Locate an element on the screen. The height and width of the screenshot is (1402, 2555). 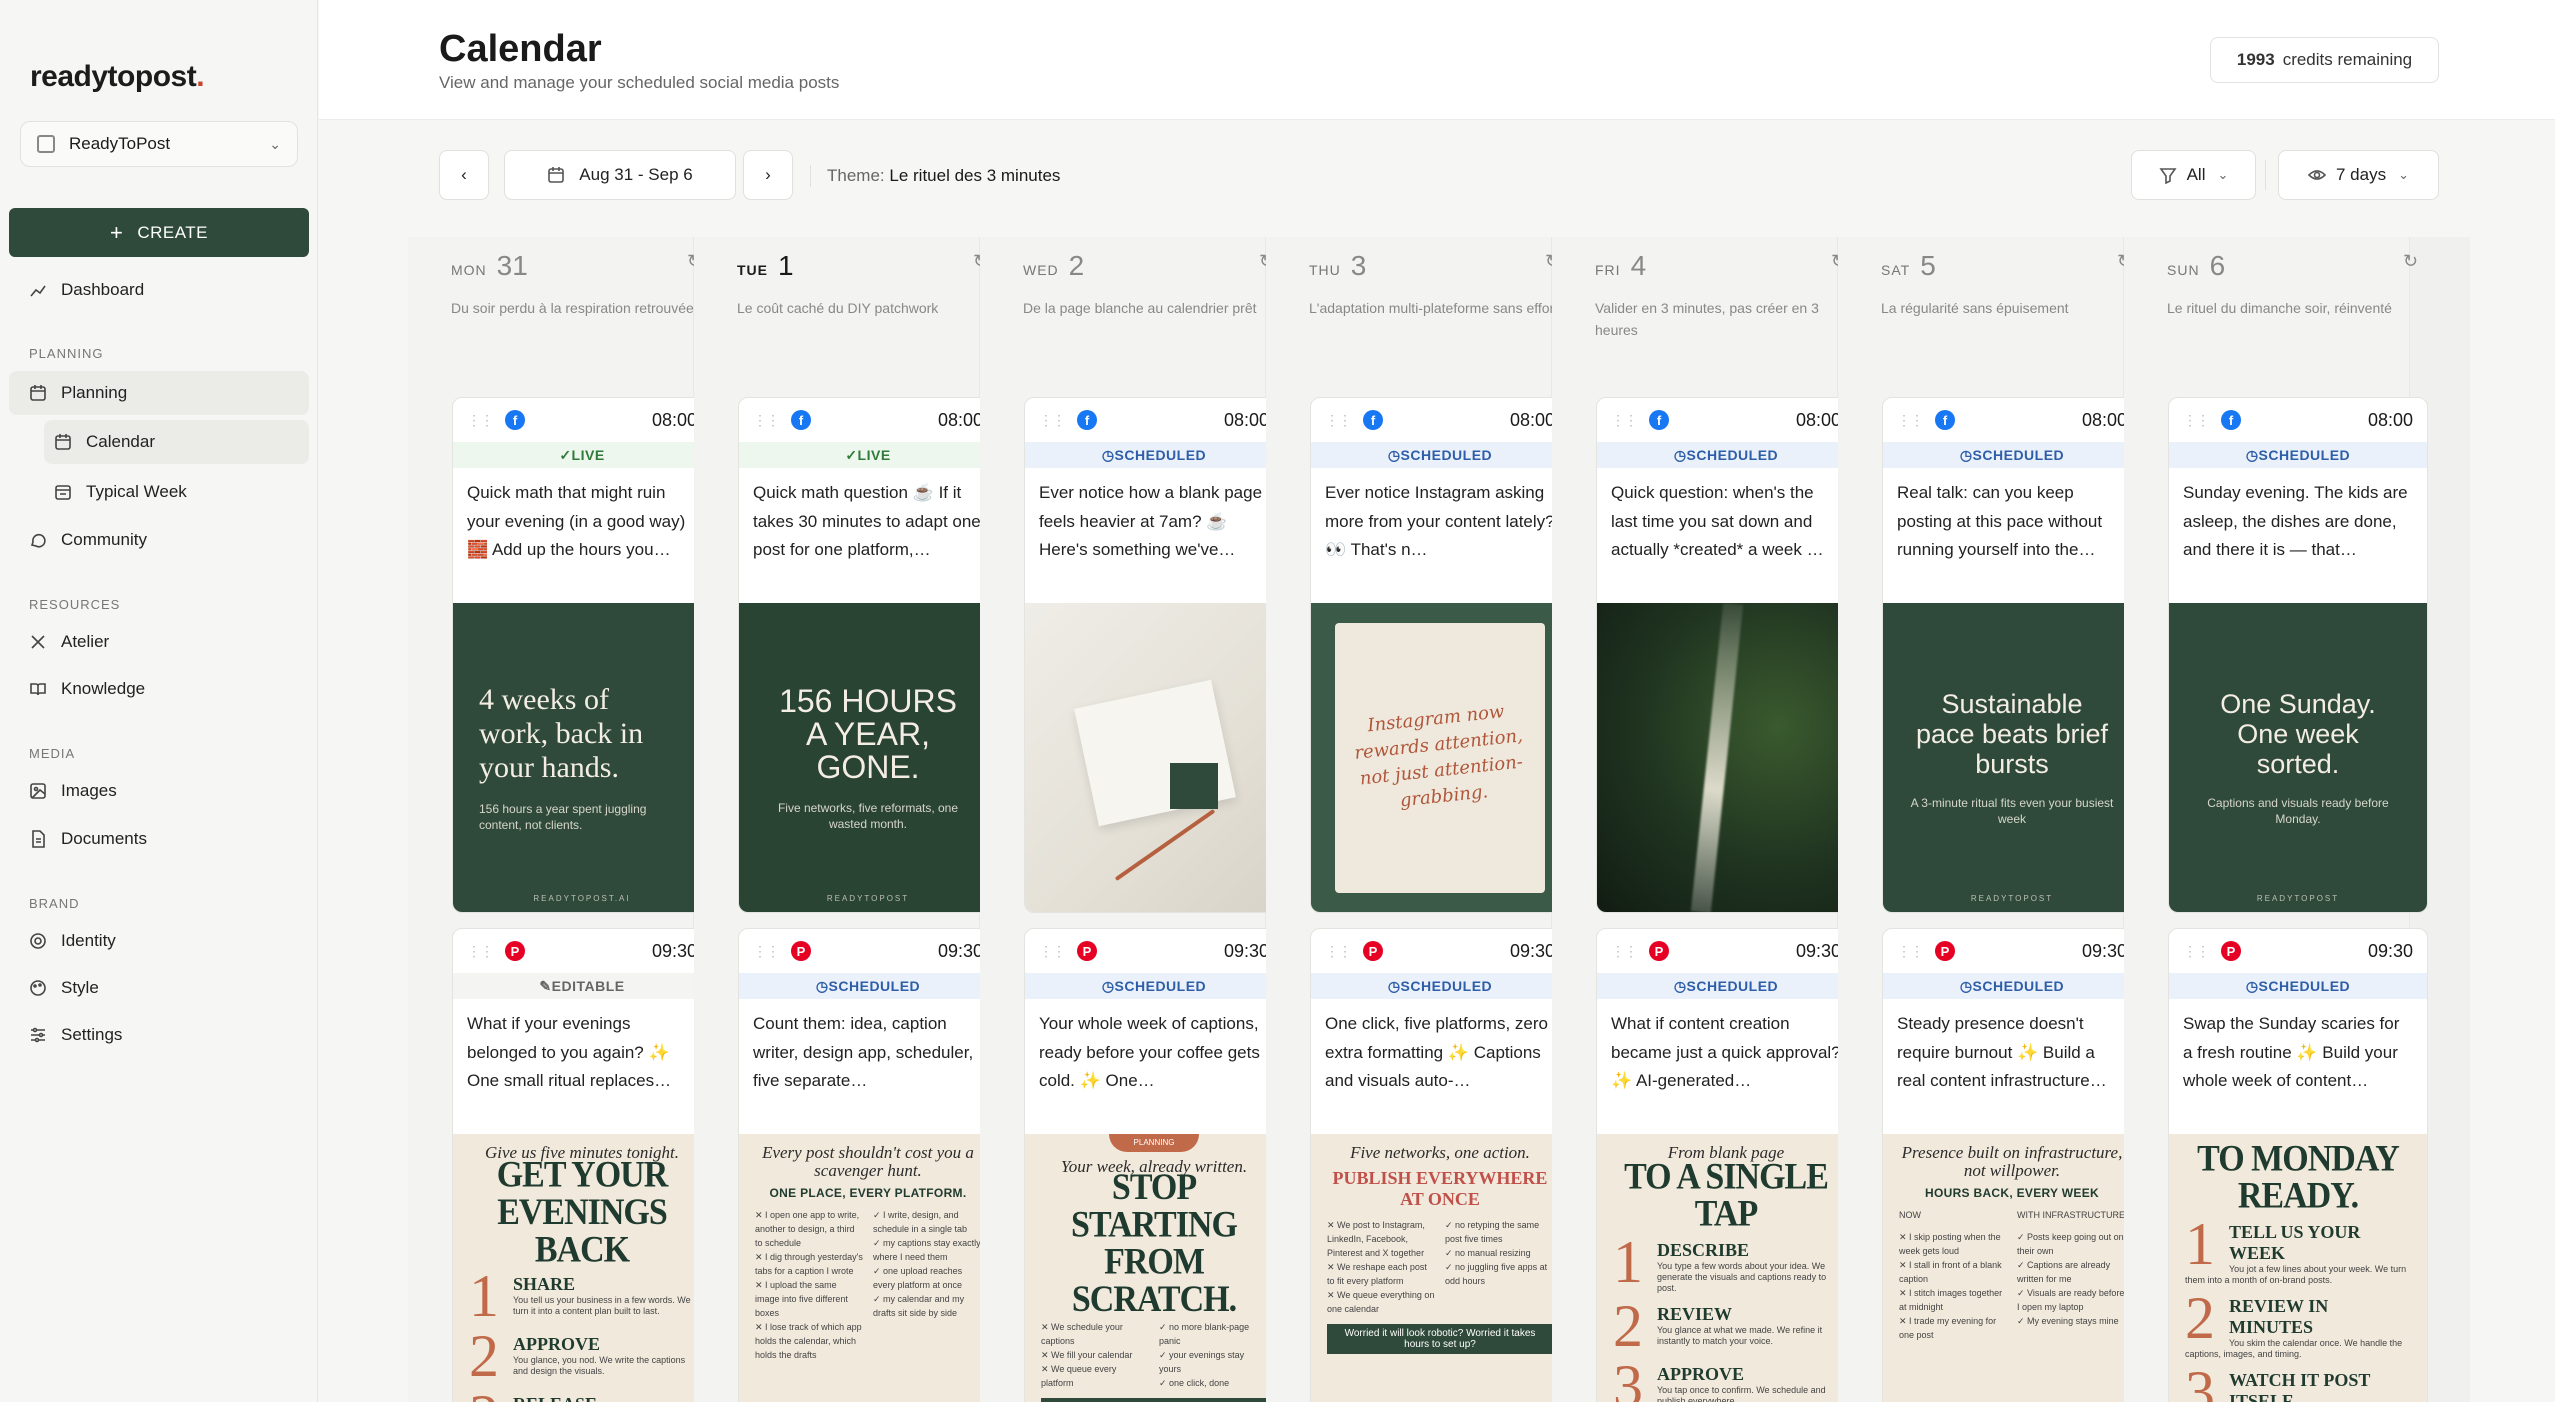
poster-list-text: no juggling five apps at odd hours is located at coordinates (1496, 1274).